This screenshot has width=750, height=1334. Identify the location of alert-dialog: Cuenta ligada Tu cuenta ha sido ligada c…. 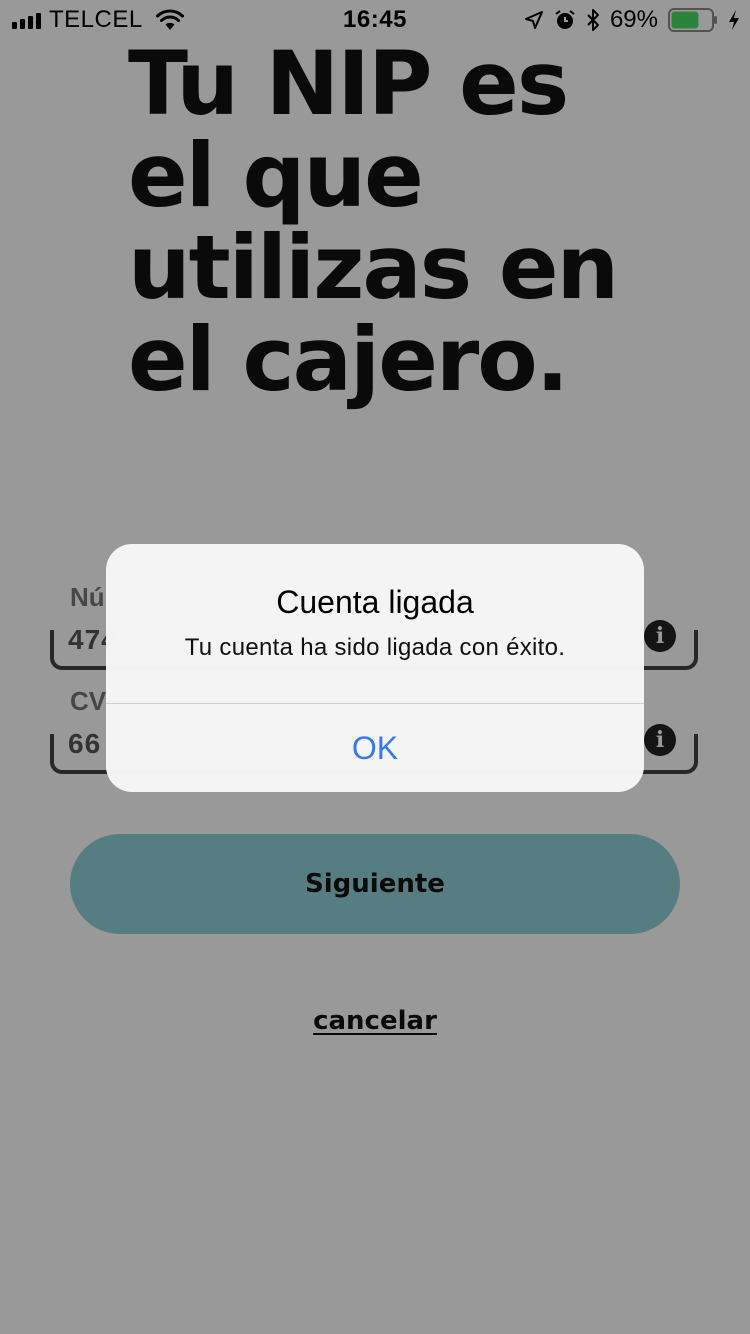
(375, 668).